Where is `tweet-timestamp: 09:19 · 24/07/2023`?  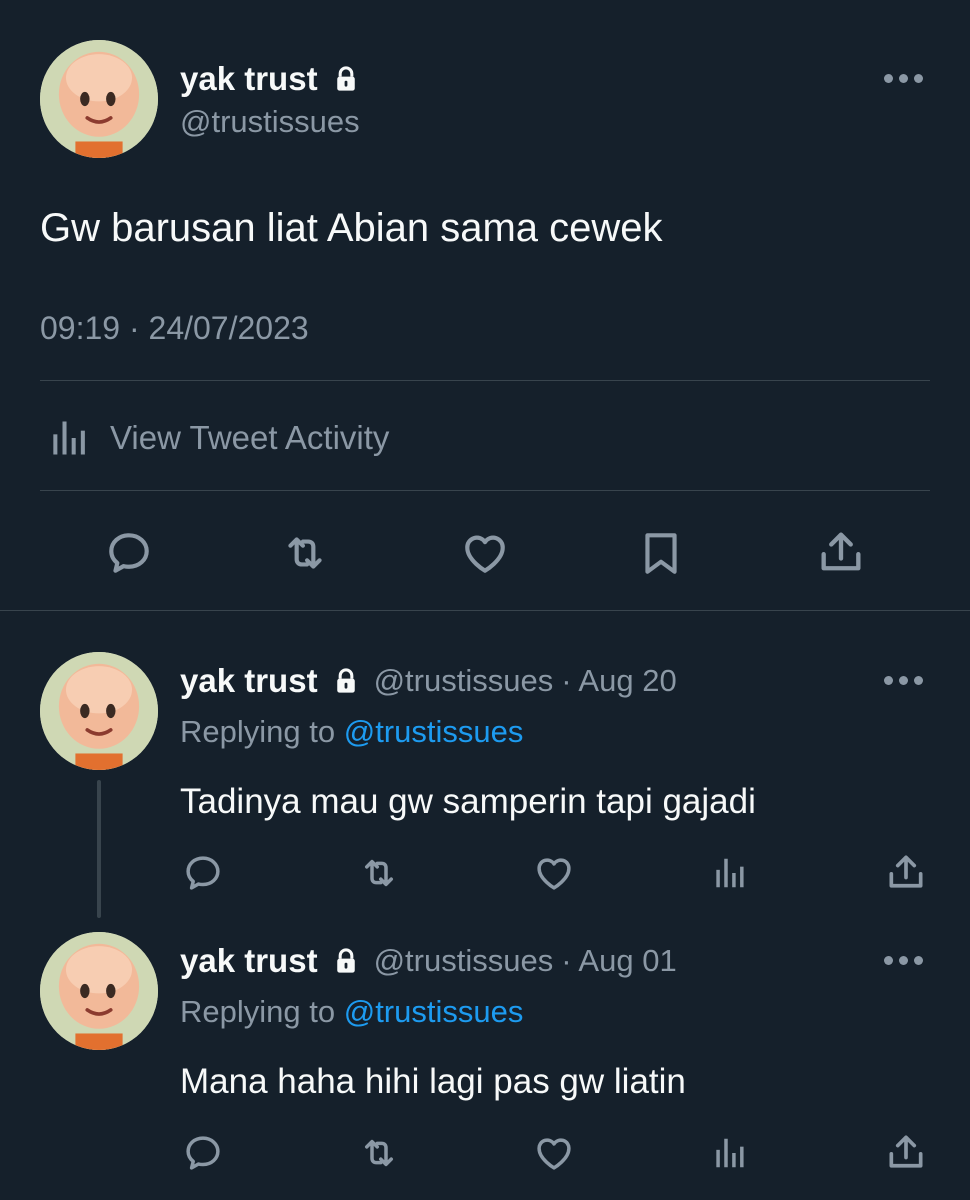 tweet-timestamp: 09:19 · 24/07/2023 is located at coordinates (174, 328).